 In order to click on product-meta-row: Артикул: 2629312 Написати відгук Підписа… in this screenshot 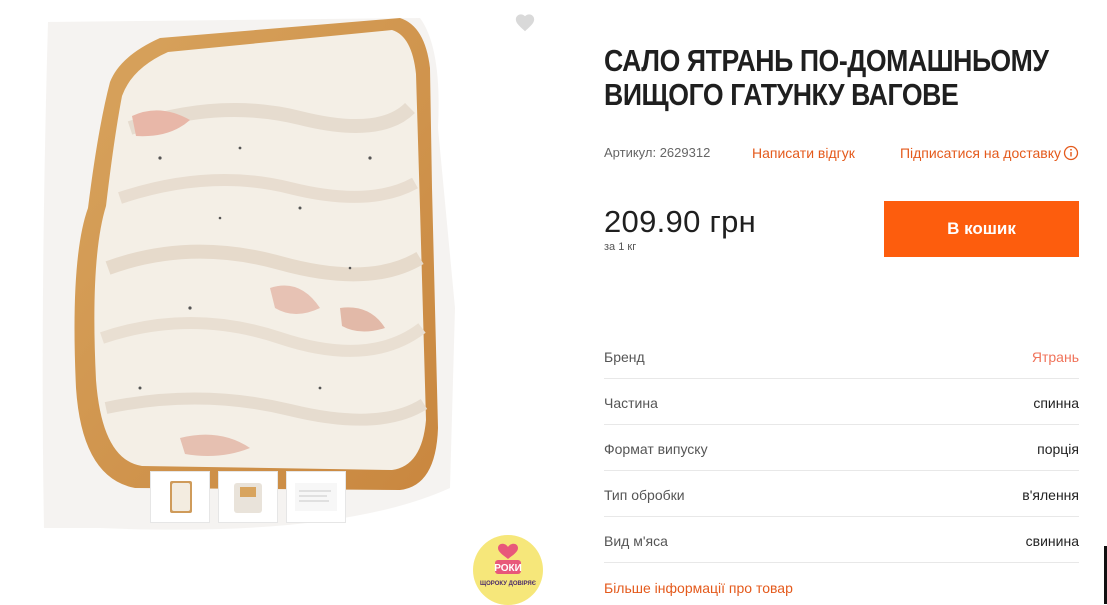, I will do `click(841, 155)`.